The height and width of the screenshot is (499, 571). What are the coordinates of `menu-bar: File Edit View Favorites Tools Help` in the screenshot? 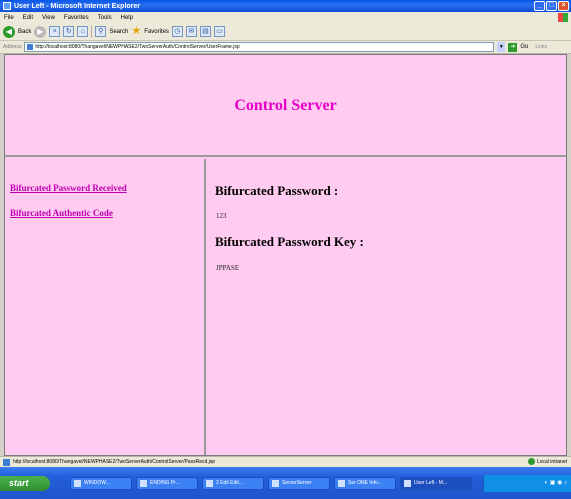 It's located at (285, 17).